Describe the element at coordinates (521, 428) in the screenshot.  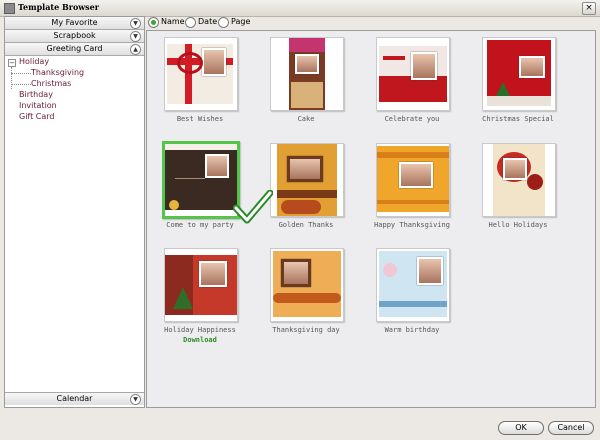
I see `ok-button: OK` at that location.